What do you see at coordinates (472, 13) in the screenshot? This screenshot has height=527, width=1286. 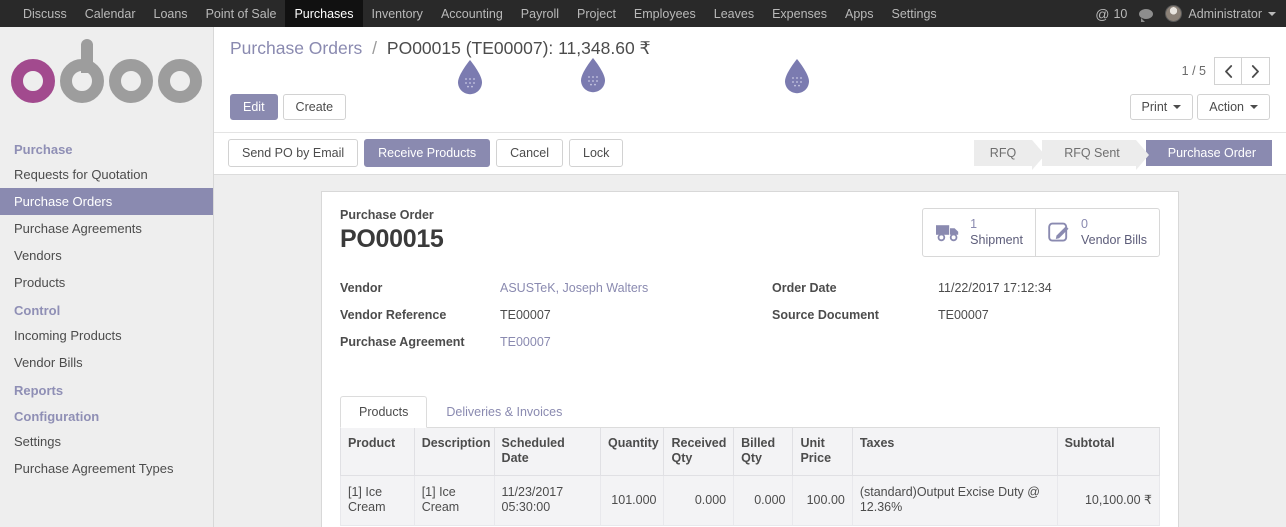 I see `top-menu-item-accounting: Accounting` at bounding box center [472, 13].